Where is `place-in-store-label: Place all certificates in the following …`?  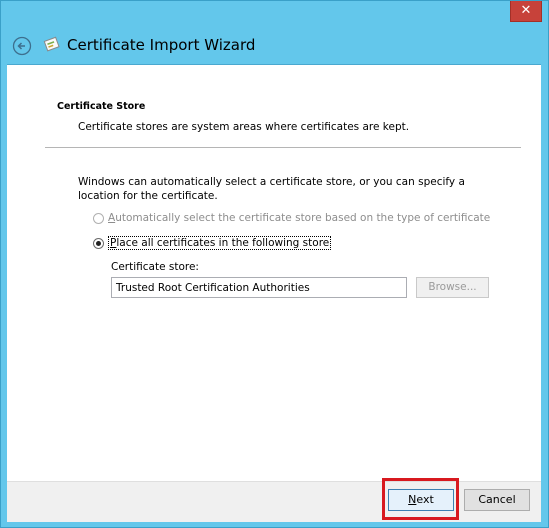
place-in-store-label: Place all certificates in the following … is located at coordinates (220, 243).